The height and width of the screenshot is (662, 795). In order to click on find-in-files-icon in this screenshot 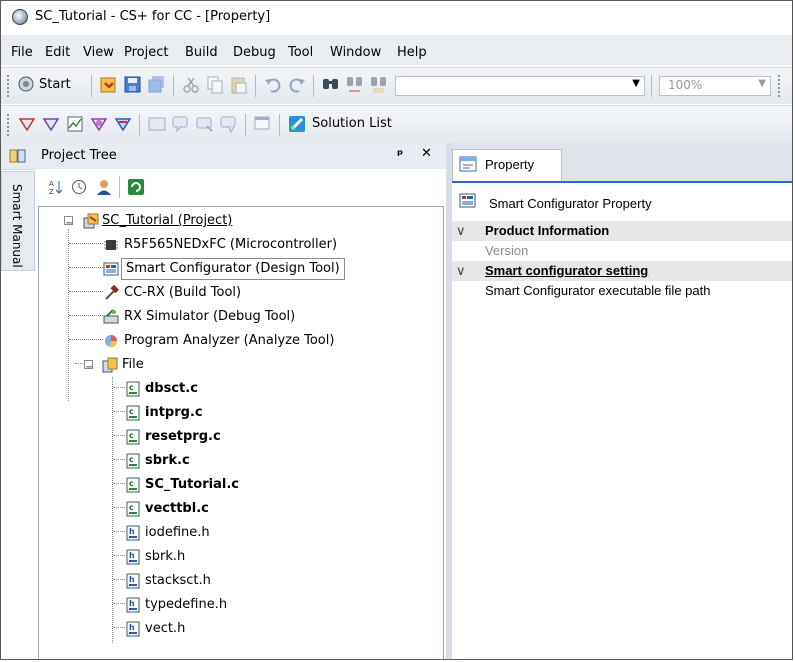, I will do `click(379, 85)`.